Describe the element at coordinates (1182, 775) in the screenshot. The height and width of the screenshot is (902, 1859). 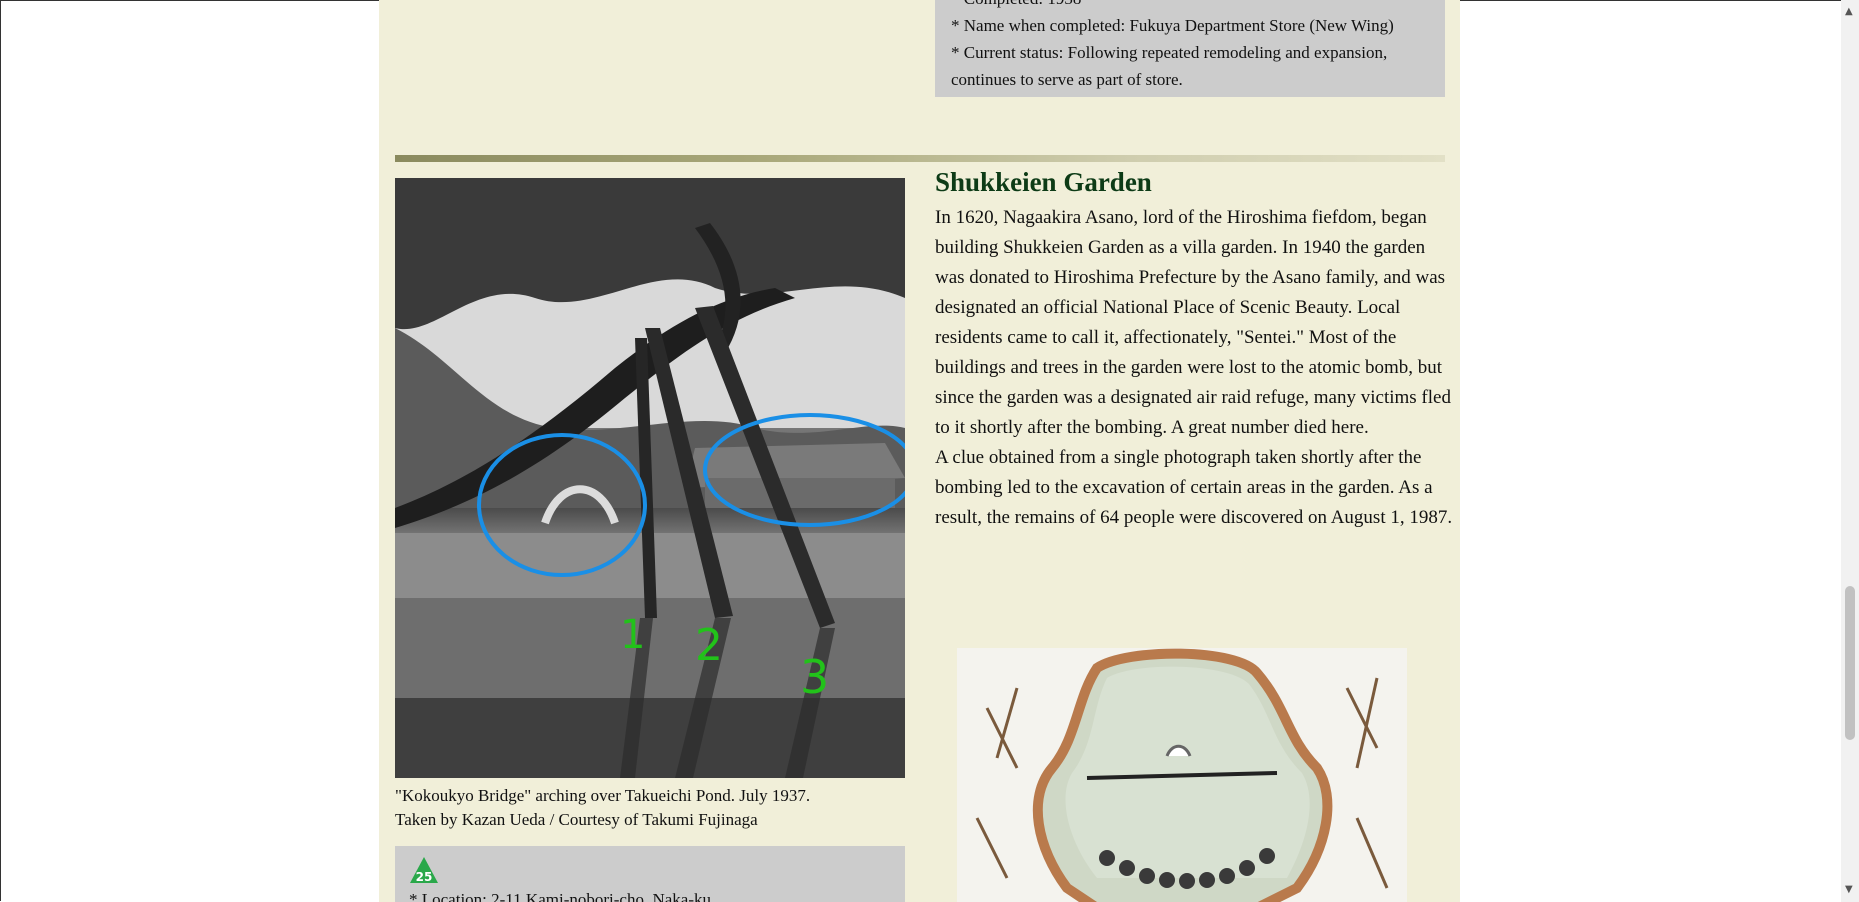
I see `garden-drawing-image` at that location.